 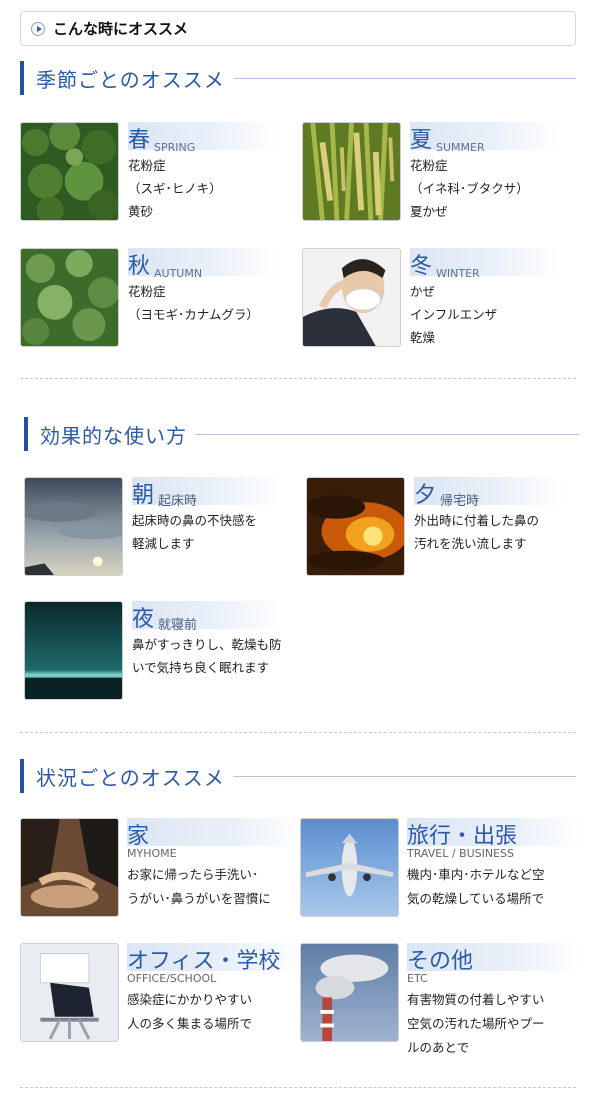 I want to click on autumn-title: 秋 AUTUMN, so click(x=203, y=264).